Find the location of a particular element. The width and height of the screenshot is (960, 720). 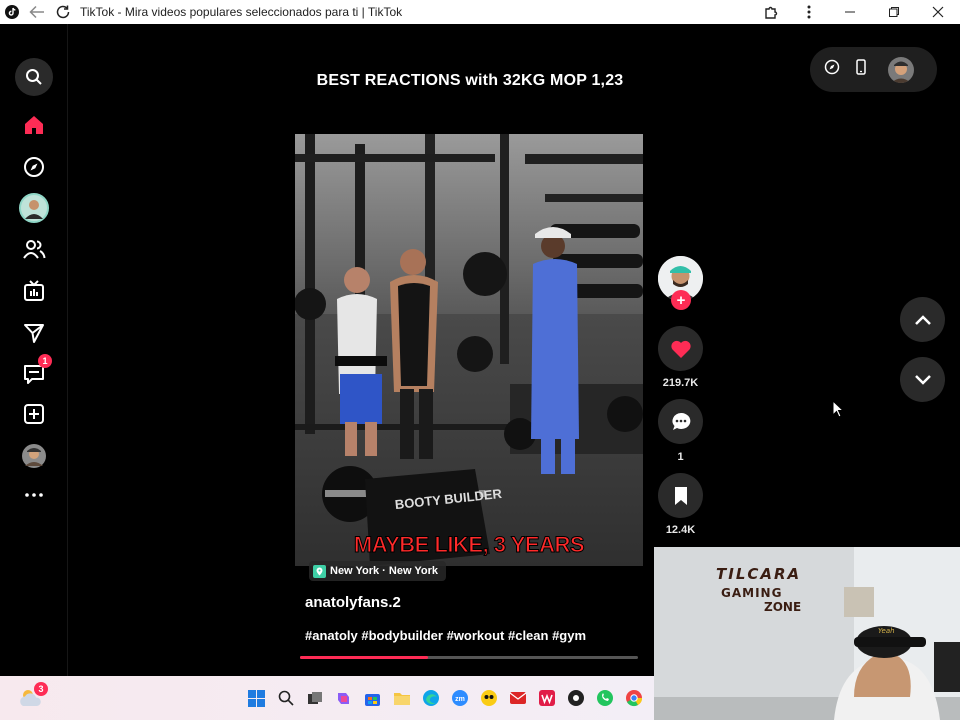

like-count: 219.7K is located at coordinates (680, 383).